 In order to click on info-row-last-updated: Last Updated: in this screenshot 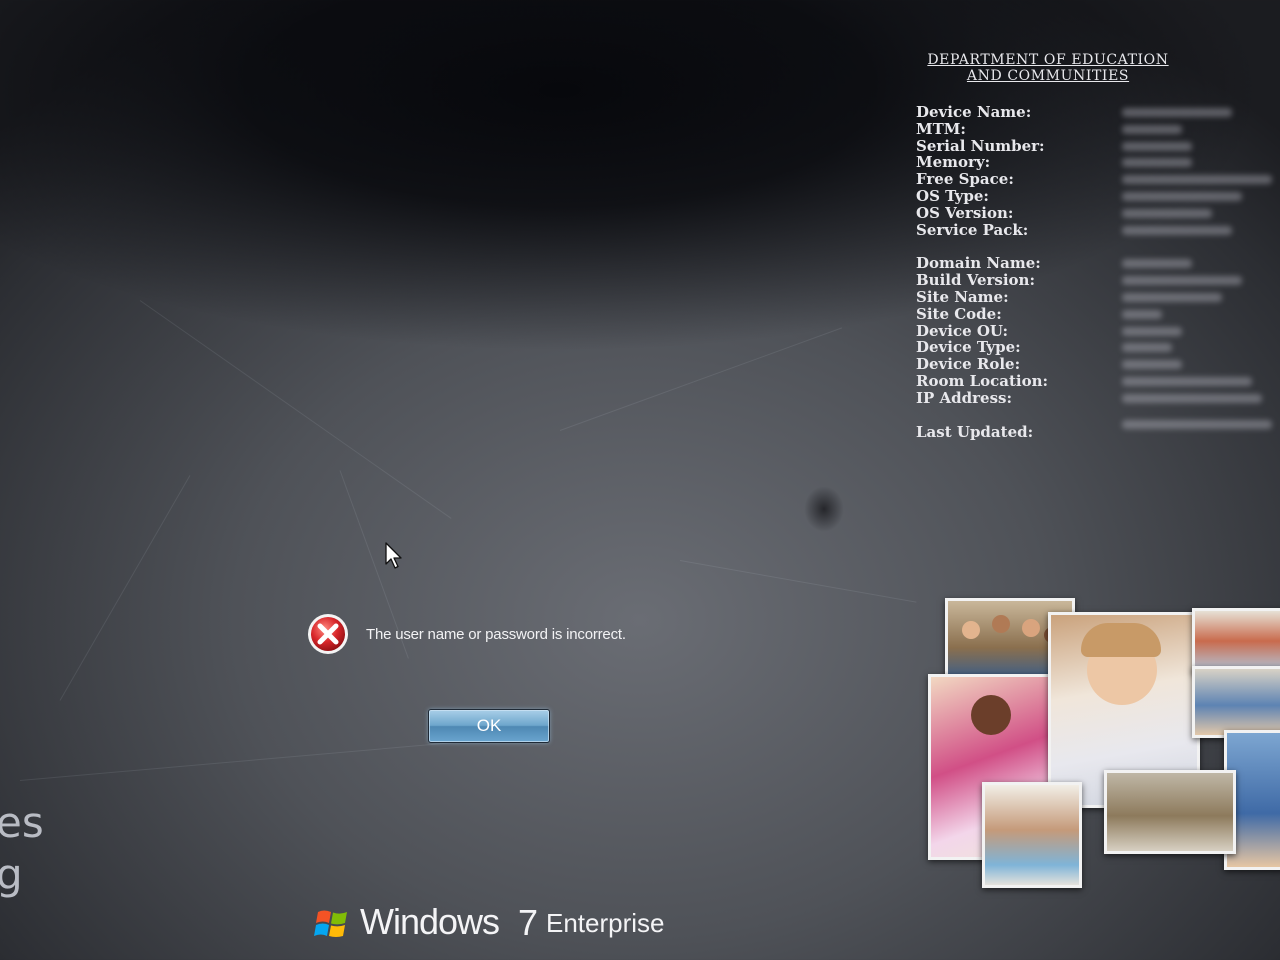, I will do `click(1094, 430)`.